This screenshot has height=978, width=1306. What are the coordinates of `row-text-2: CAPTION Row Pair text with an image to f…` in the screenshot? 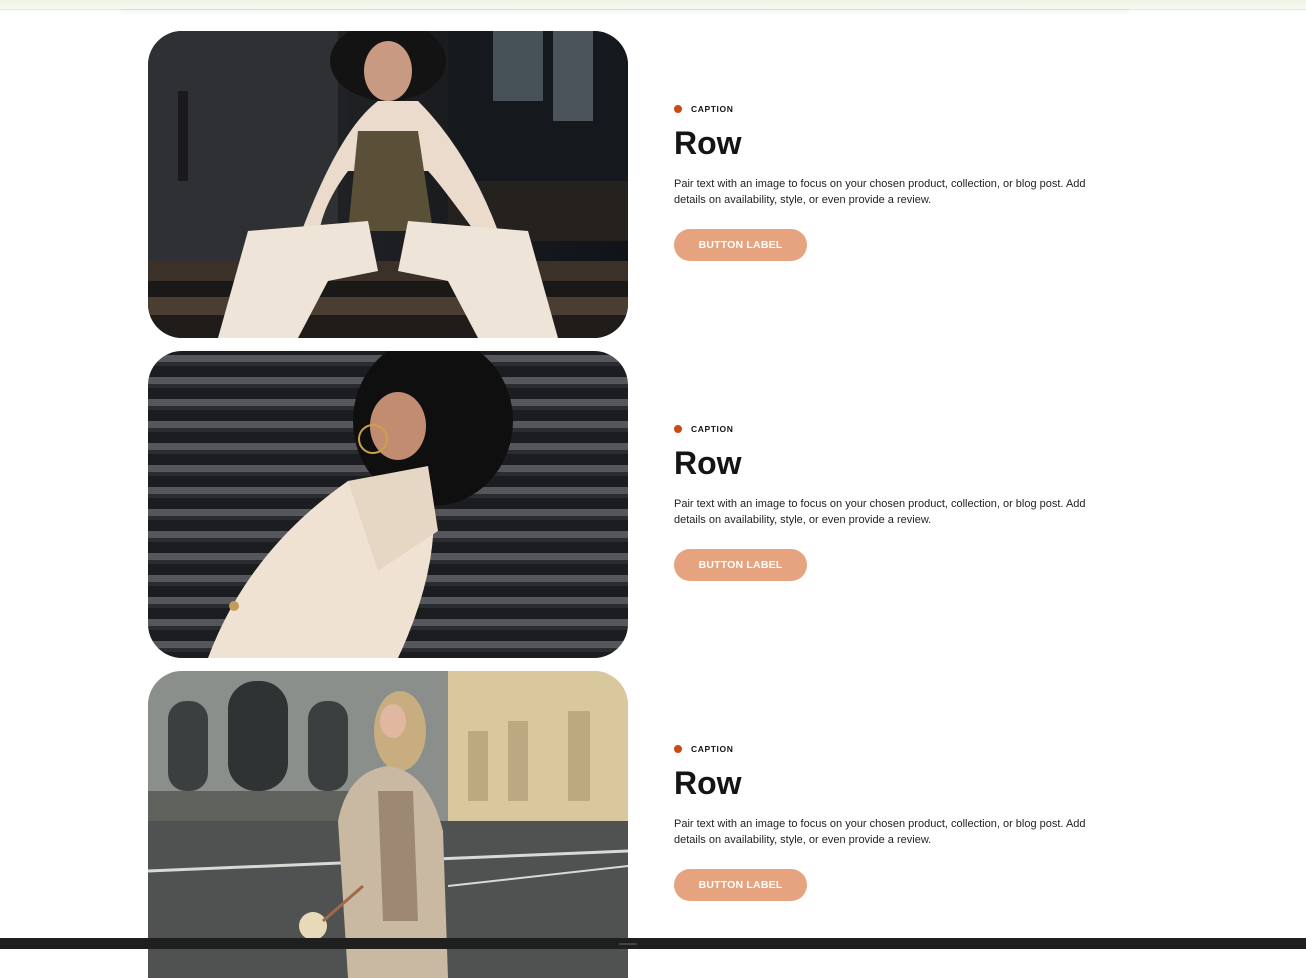 It's located at (894, 502).